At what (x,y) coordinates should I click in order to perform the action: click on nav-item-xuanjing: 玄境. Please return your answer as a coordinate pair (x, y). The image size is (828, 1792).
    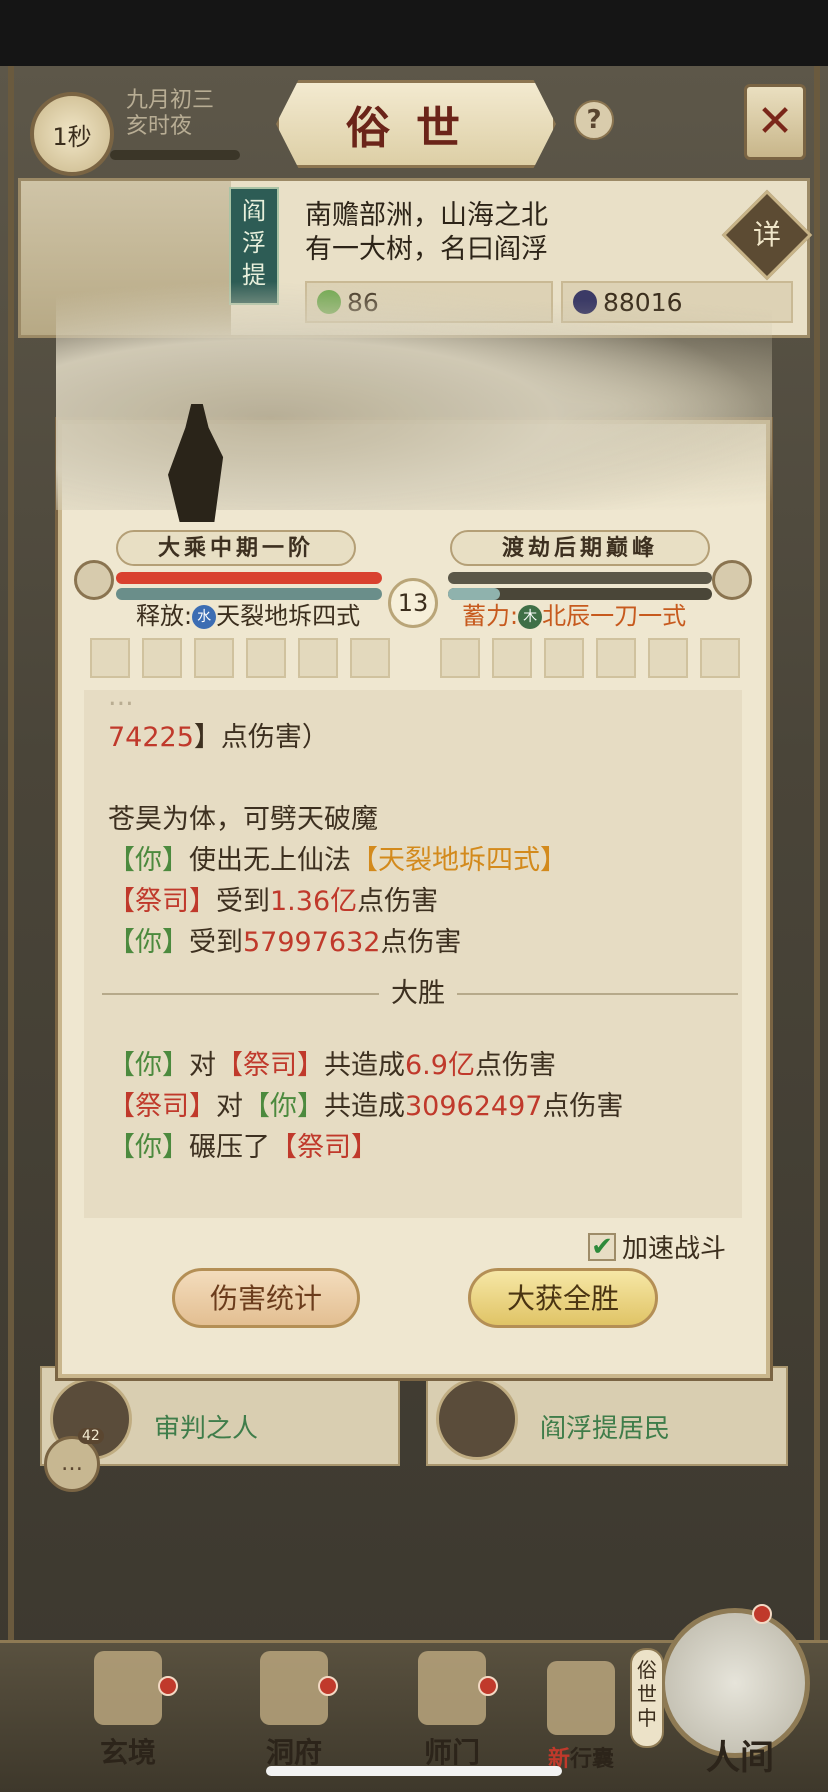
    Looking at the image, I should click on (128, 1711).